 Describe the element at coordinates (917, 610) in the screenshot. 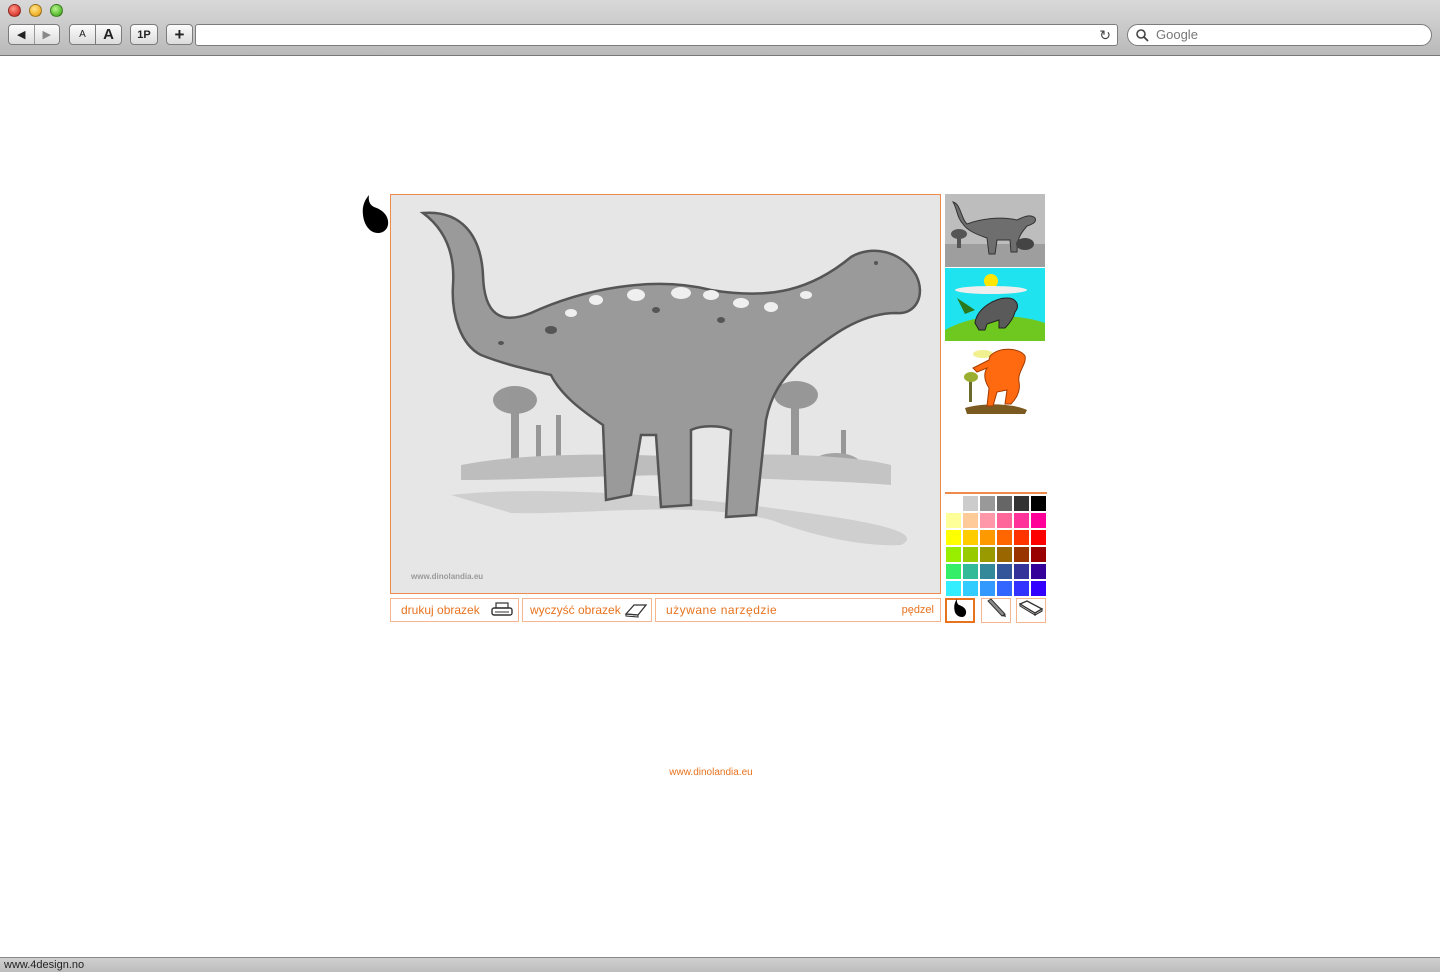

I see `current-tool-value: pędzel` at that location.